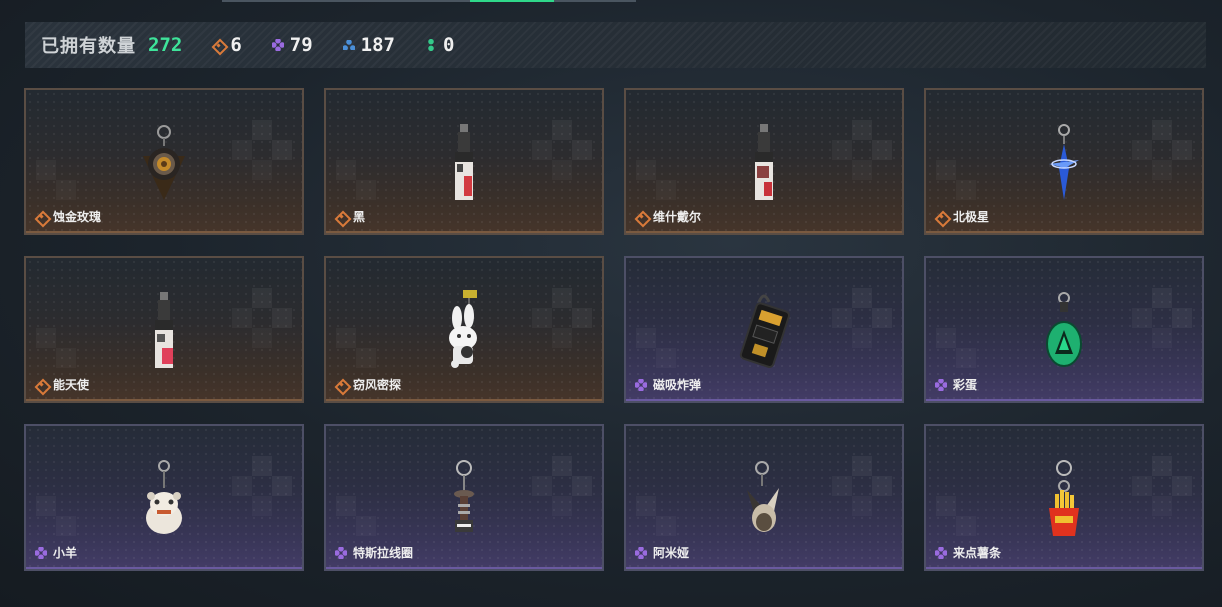 The height and width of the screenshot is (607, 1222). I want to click on active-tab-indicator, so click(512, 1).